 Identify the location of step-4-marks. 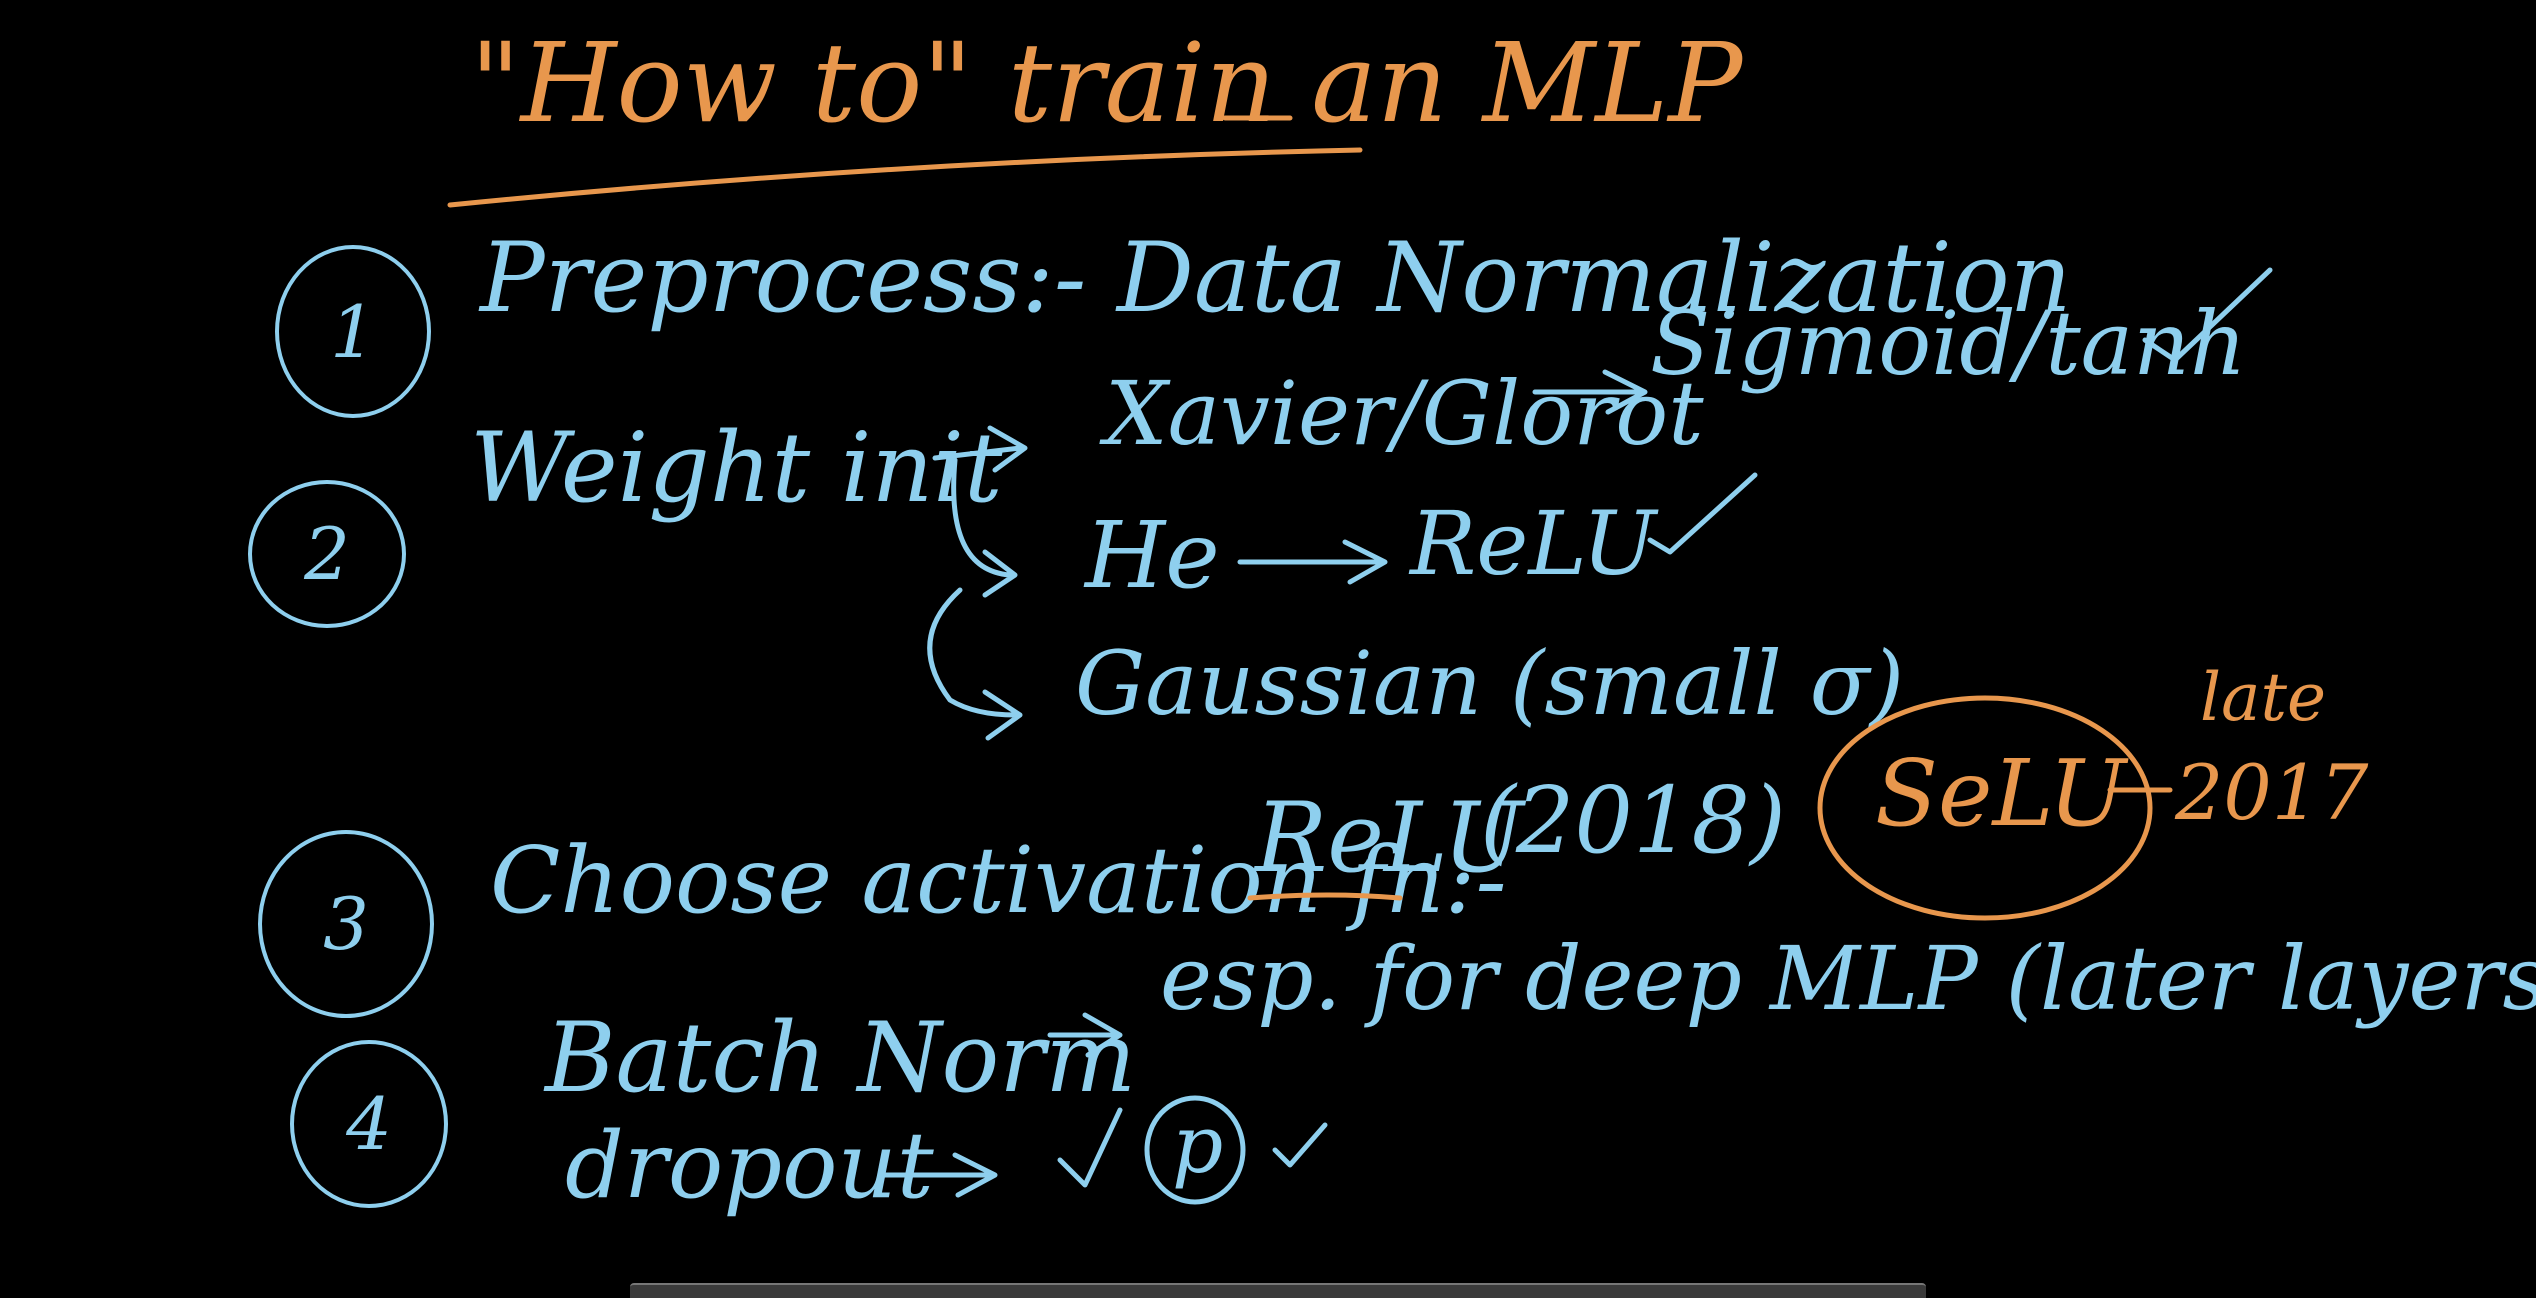
(1102, 1108).